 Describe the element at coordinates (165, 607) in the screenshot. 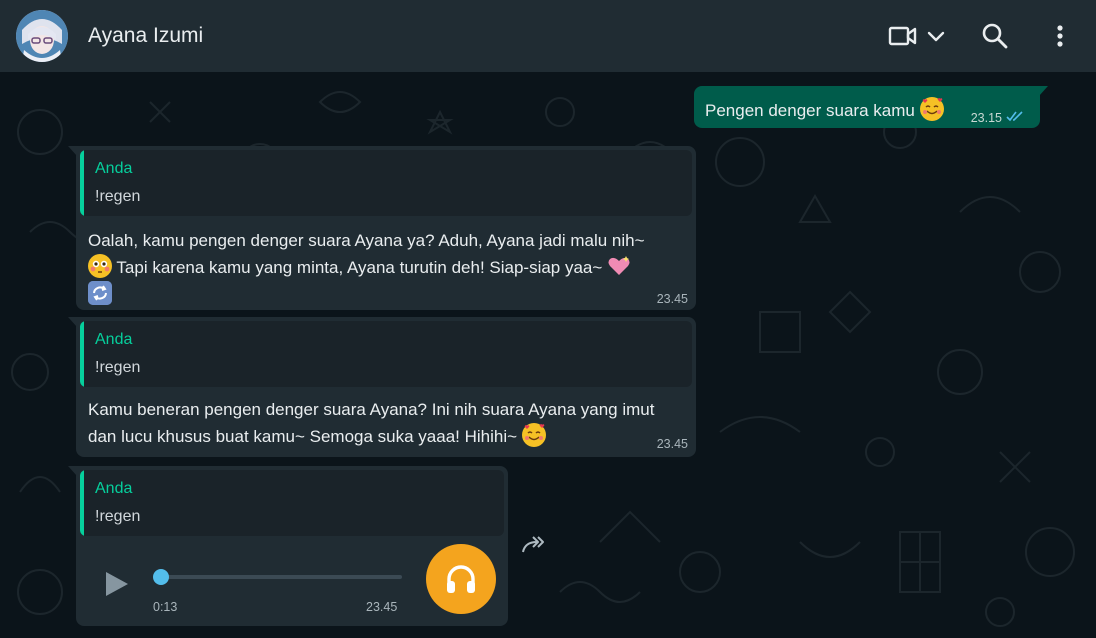

I see `audio-duration: 0:13` at that location.